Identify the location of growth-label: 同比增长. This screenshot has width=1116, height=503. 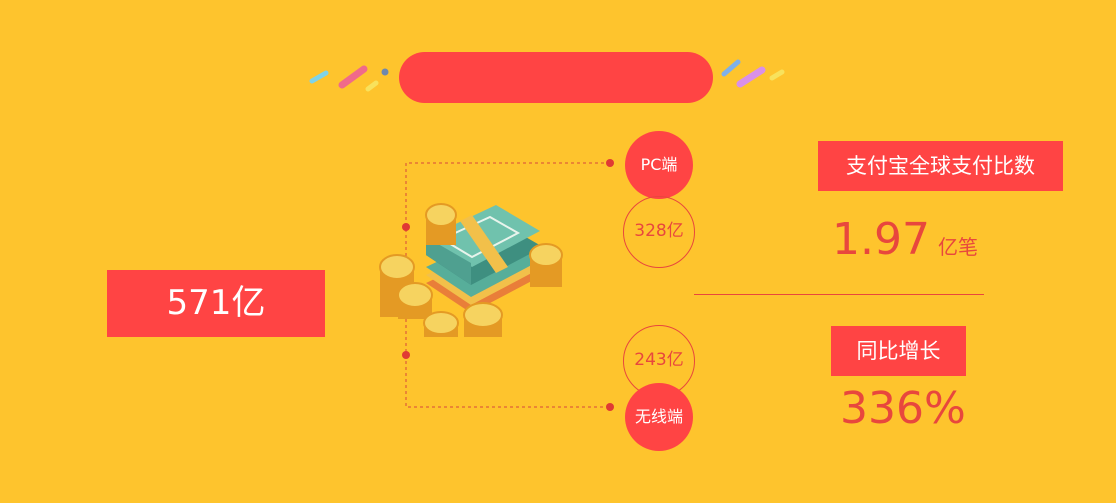
(898, 351).